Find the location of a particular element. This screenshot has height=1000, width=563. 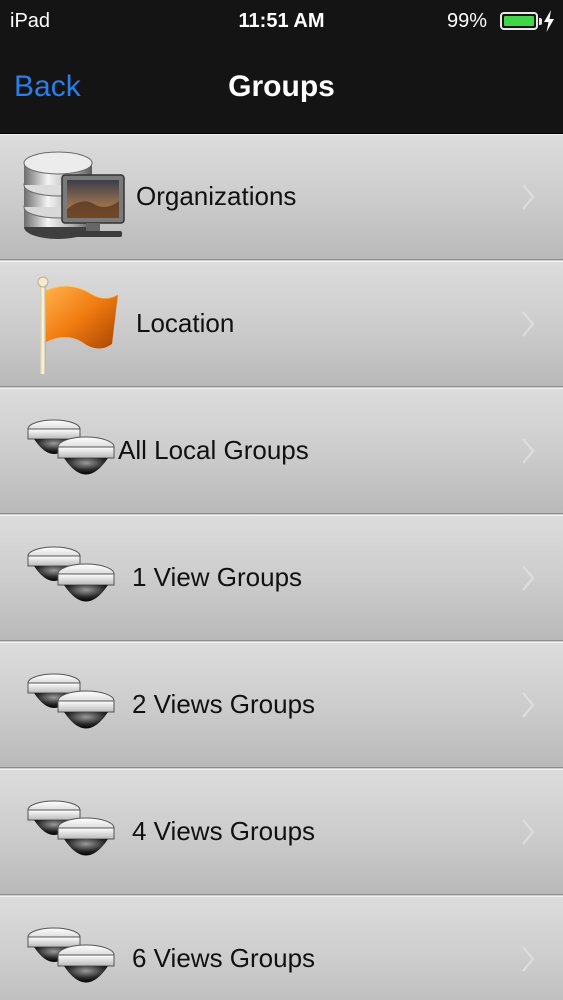

list-item-label: 2 Views Groups is located at coordinates (224, 704).